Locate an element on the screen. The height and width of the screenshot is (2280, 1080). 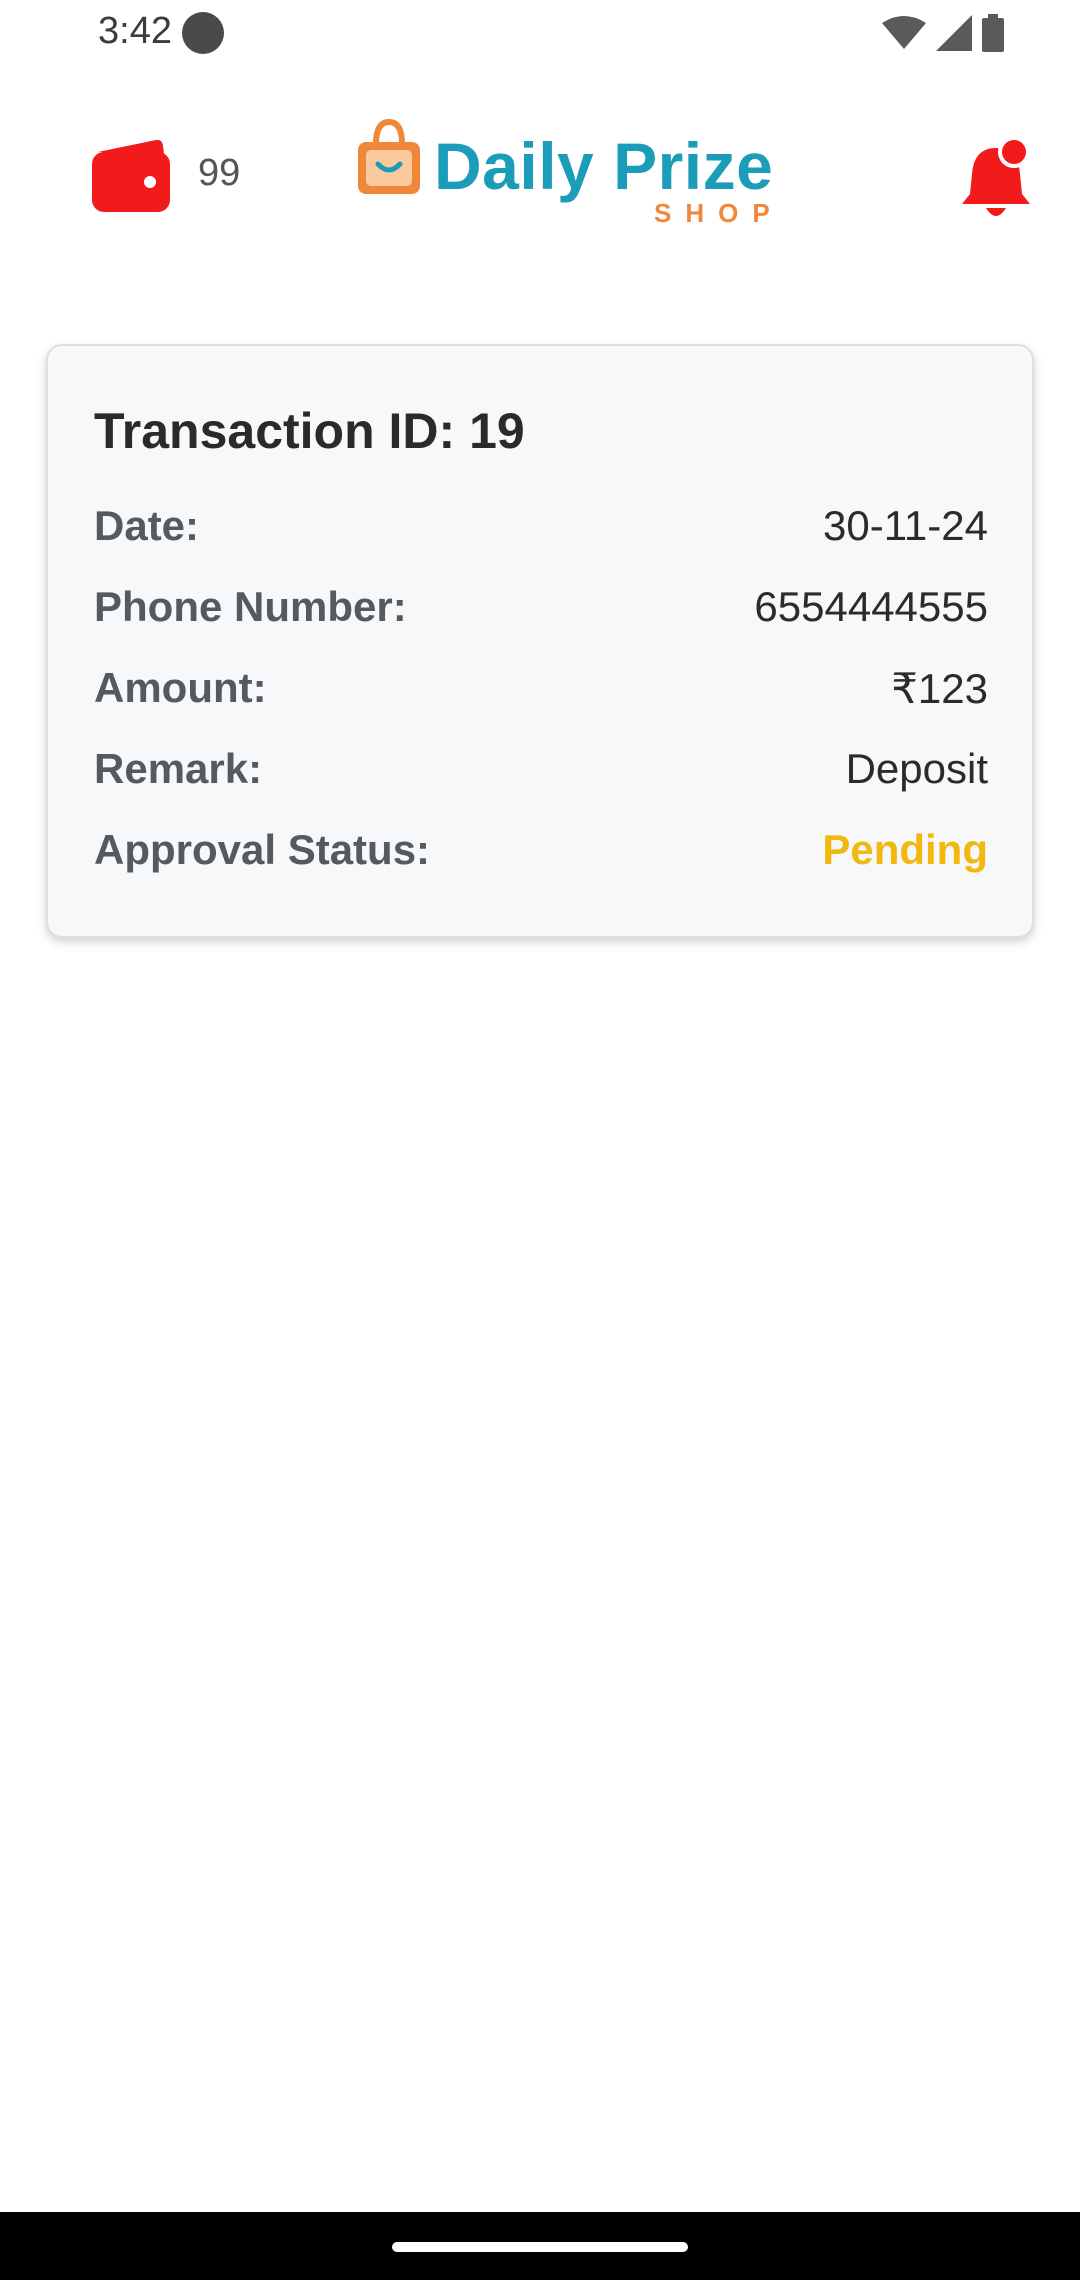
row-remark: Remark: Deposit is located at coordinates (541, 769).